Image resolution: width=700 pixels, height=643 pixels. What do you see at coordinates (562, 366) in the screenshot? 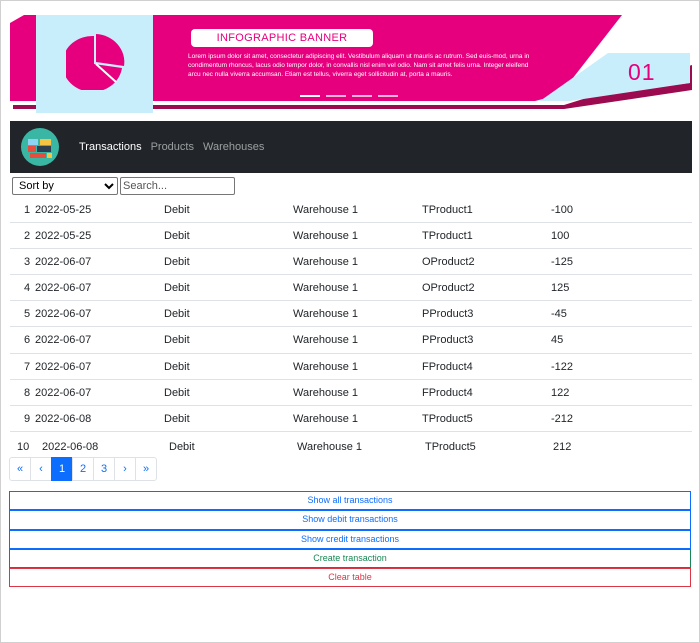
I see `cell-quantity: -122` at bounding box center [562, 366].